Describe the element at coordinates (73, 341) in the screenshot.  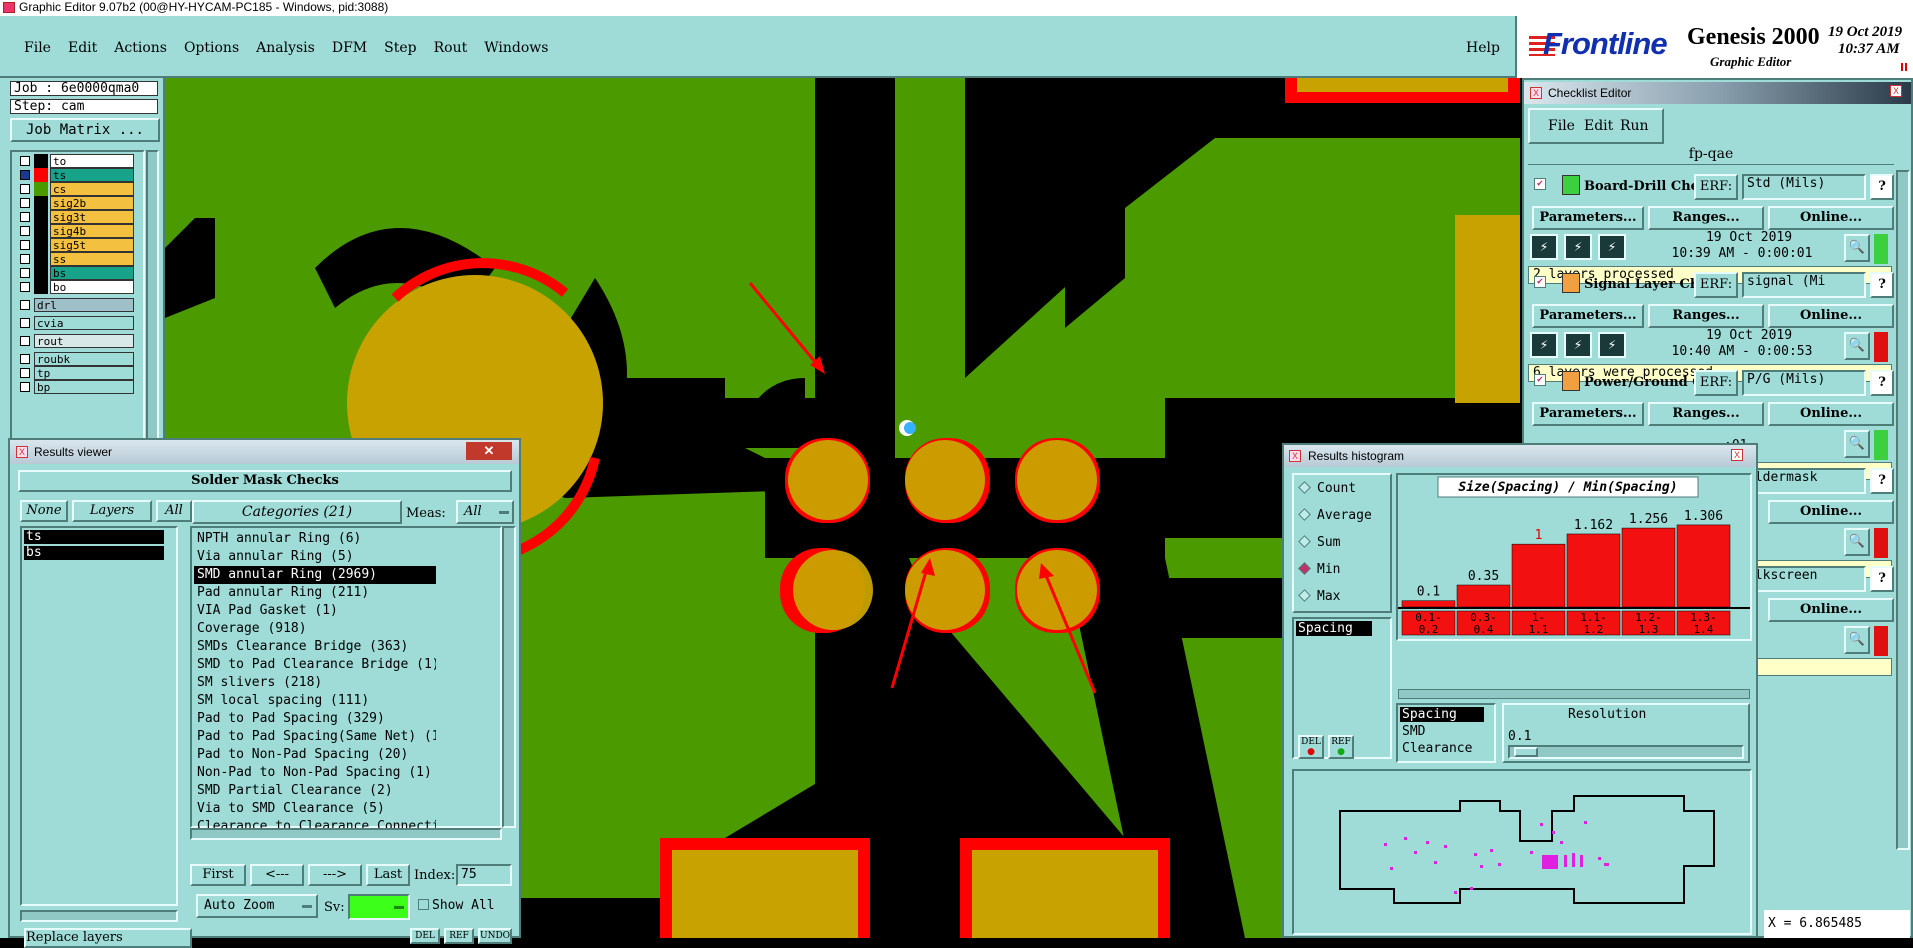
I see `layer-row-rout: rout` at that location.